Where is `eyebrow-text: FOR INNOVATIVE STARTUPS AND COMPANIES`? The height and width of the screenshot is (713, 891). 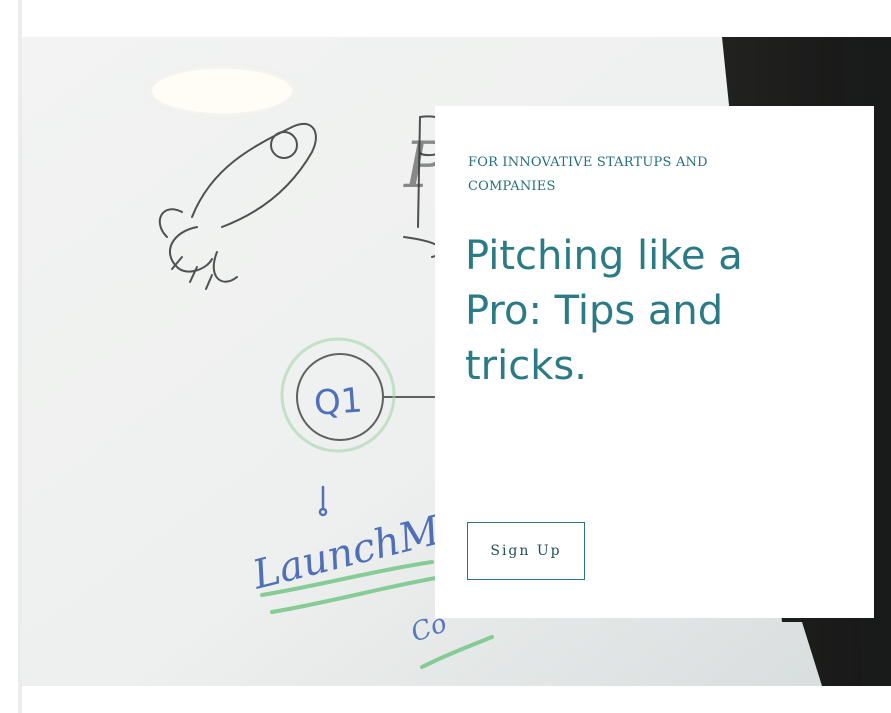 eyebrow-text: FOR INNOVATIVE STARTUPS AND COMPANIES is located at coordinates (588, 174).